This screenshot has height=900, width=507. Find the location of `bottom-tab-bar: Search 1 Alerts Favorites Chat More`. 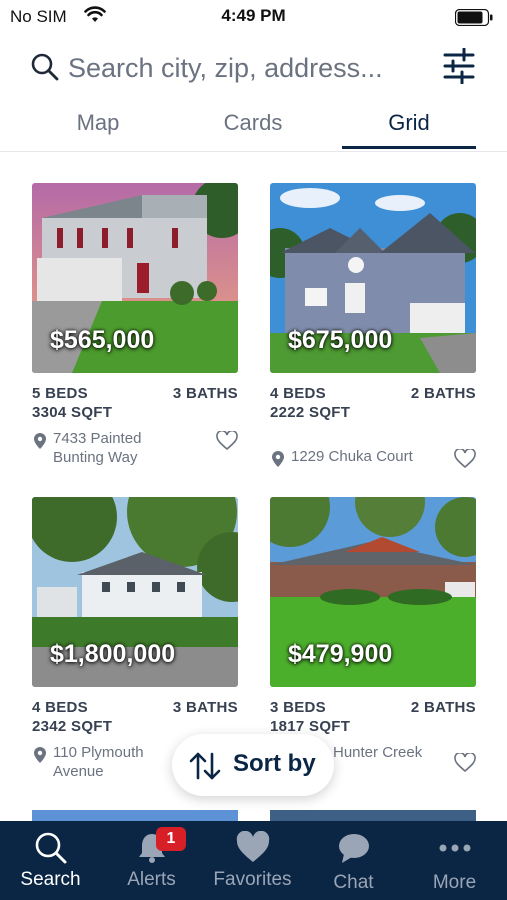

bottom-tab-bar: Search 1 Alerts Favorites Chat More is located at coordinates (253, 860).